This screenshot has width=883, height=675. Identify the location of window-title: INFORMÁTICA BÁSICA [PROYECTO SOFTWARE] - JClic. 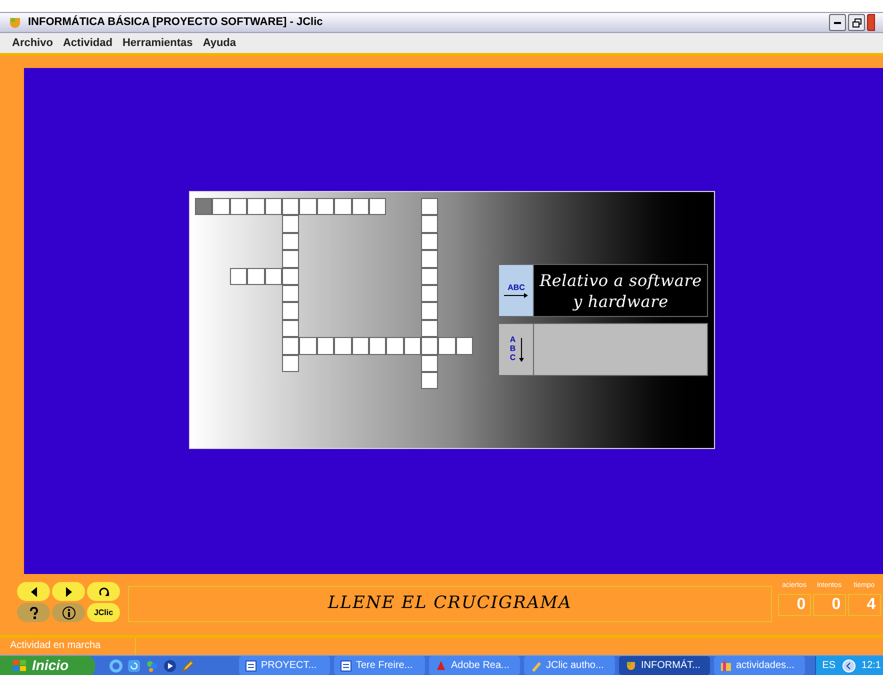
(175, 22).